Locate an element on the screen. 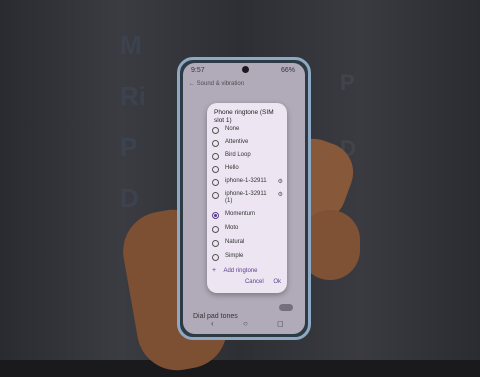  add-ringtone-button: + Add ringtone is located at coordinates (234, 270).